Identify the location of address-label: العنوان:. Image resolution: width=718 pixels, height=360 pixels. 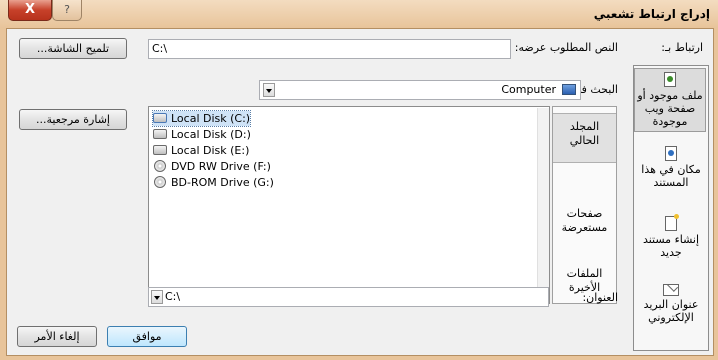
(600, 297).